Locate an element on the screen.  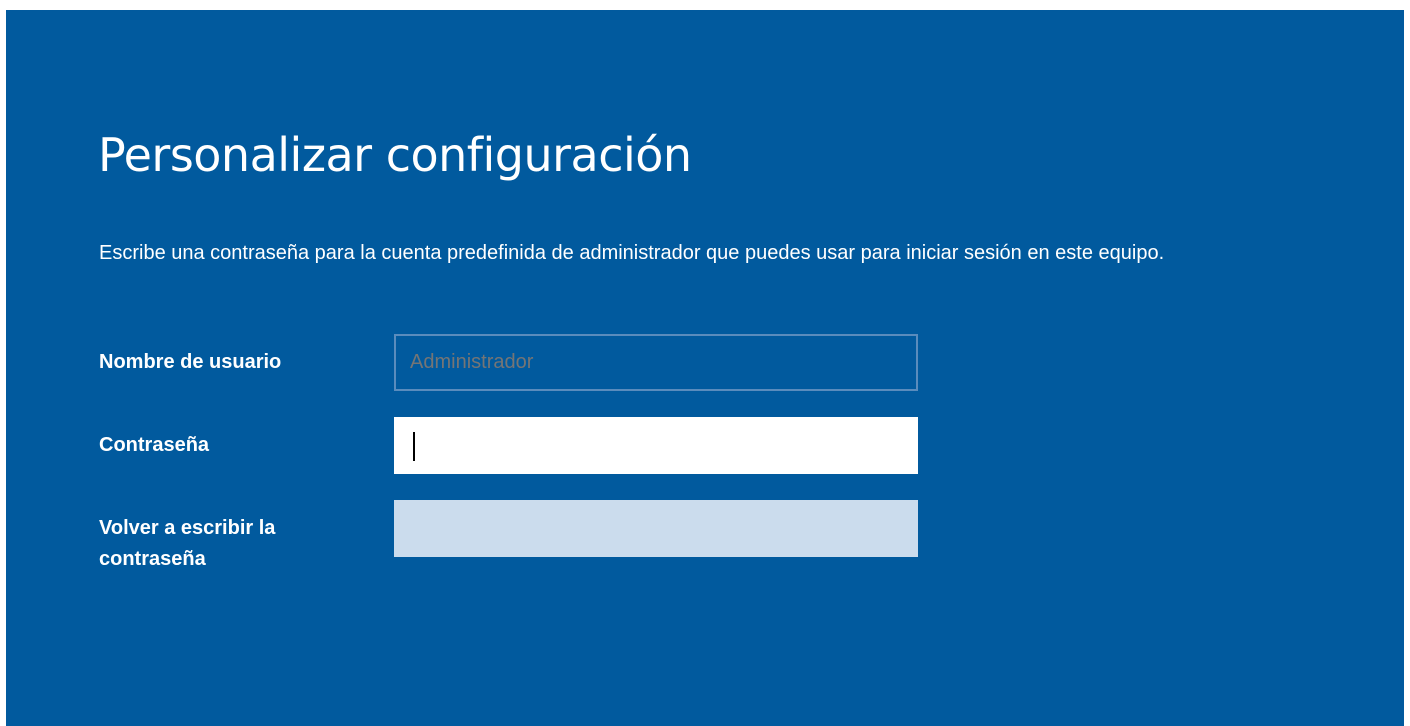
username-field is located at coordinates (656, 362).